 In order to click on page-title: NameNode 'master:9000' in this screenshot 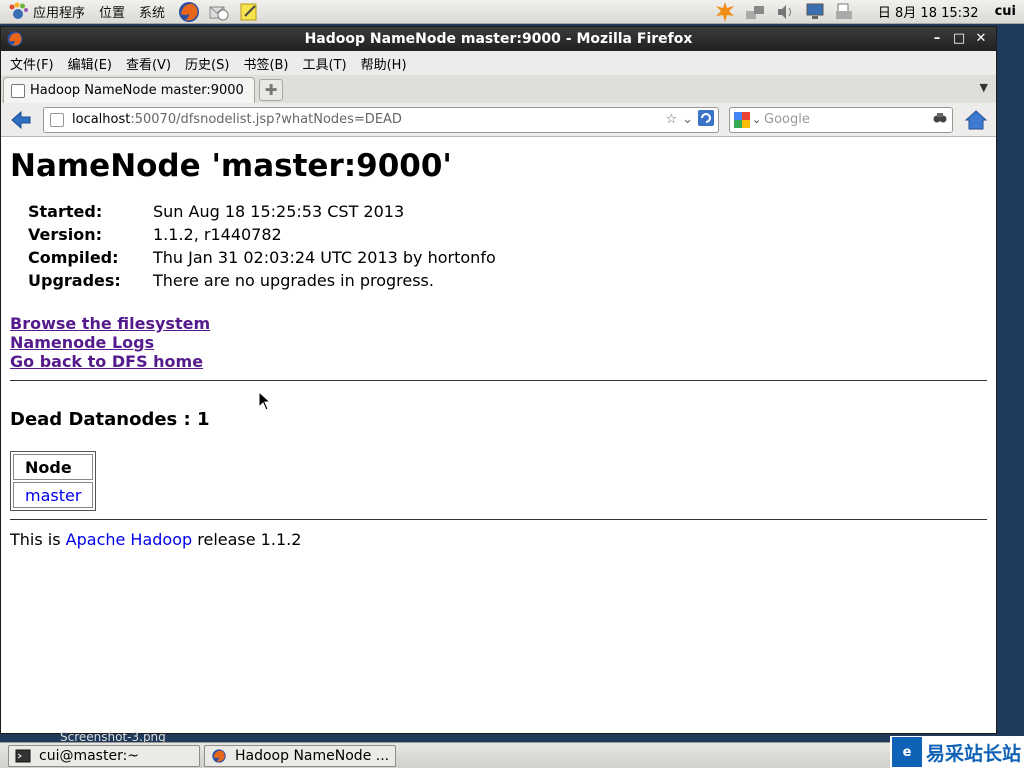, I will do `click(231, 166)`.